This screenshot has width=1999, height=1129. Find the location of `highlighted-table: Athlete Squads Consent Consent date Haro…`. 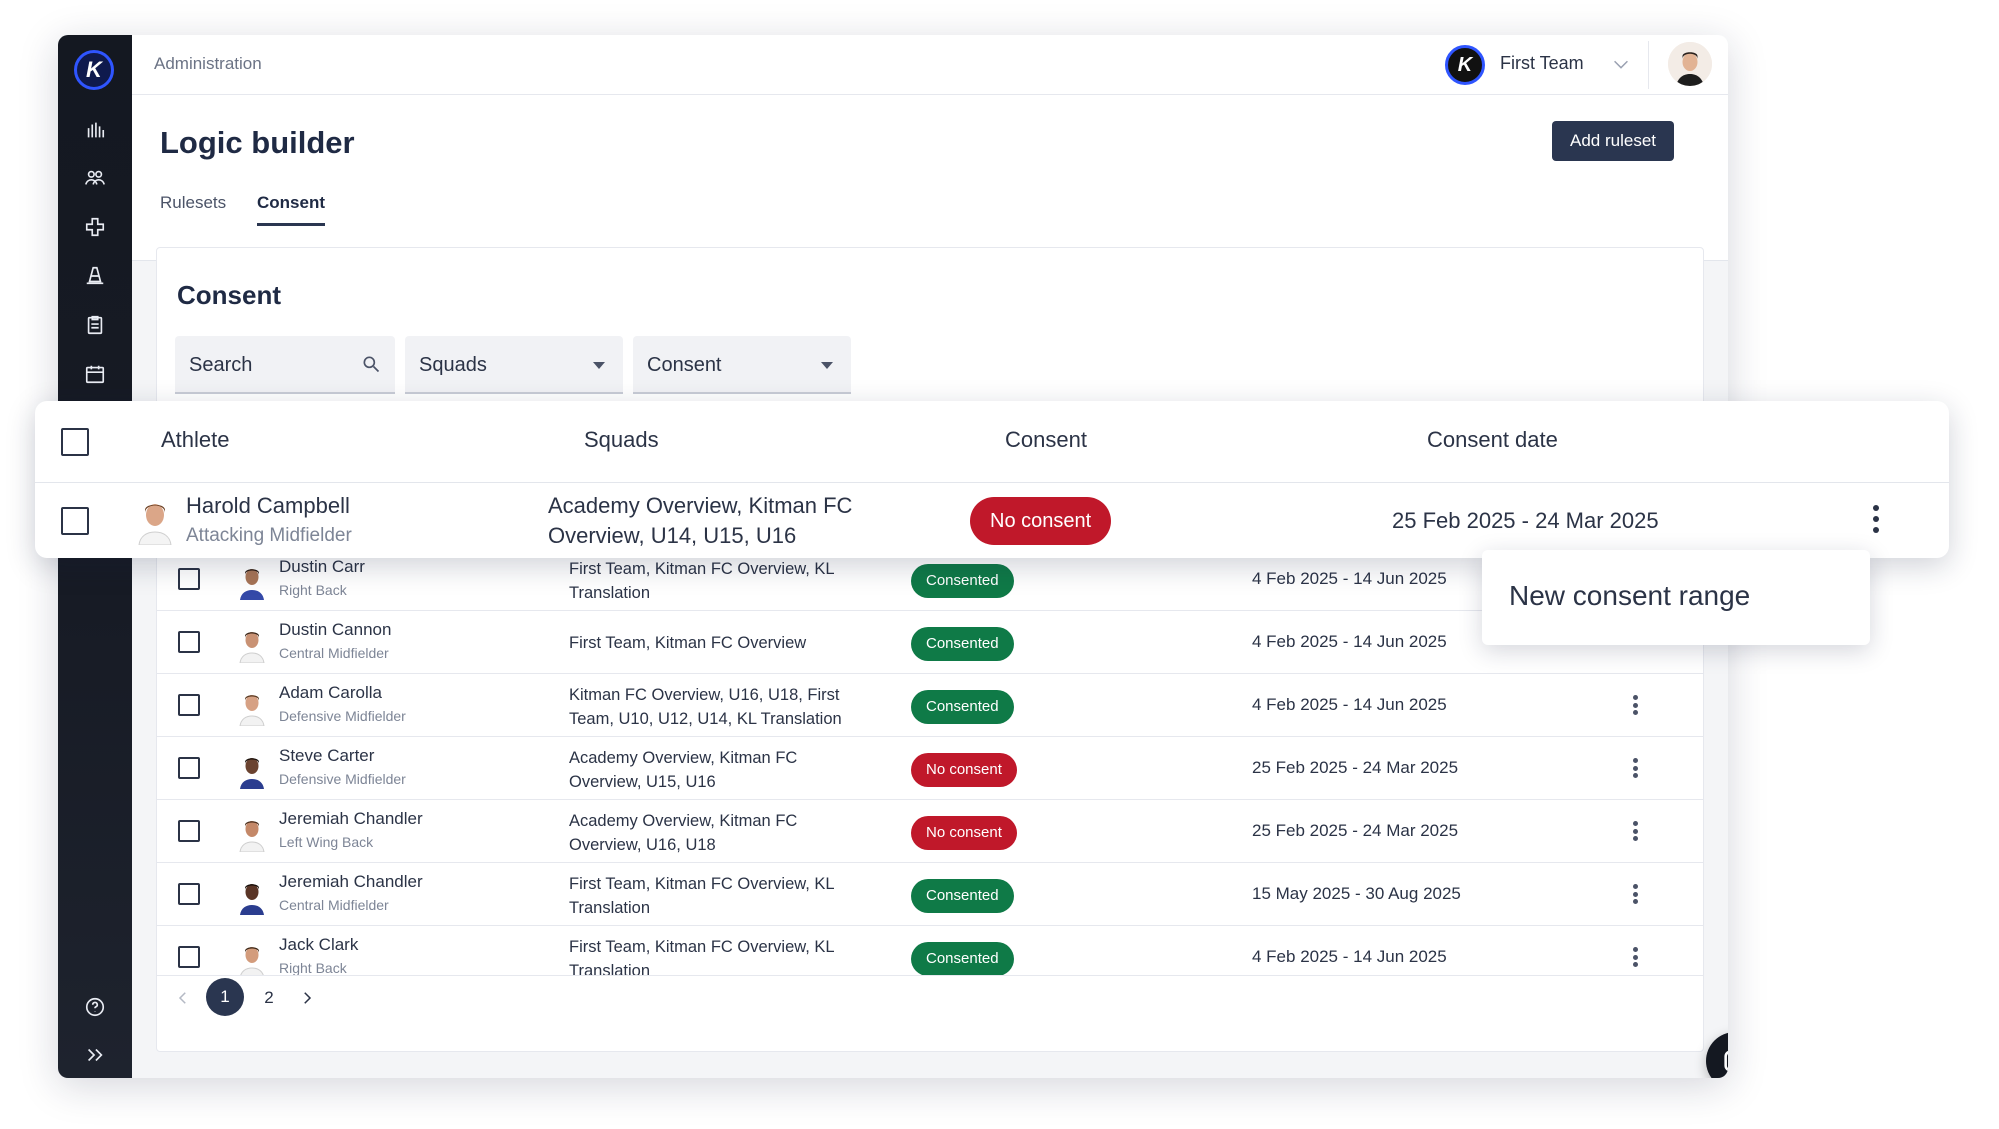

highlighted-table: Athlete Squads Consent Consent date Haro… is located at coordinates (992, 479).